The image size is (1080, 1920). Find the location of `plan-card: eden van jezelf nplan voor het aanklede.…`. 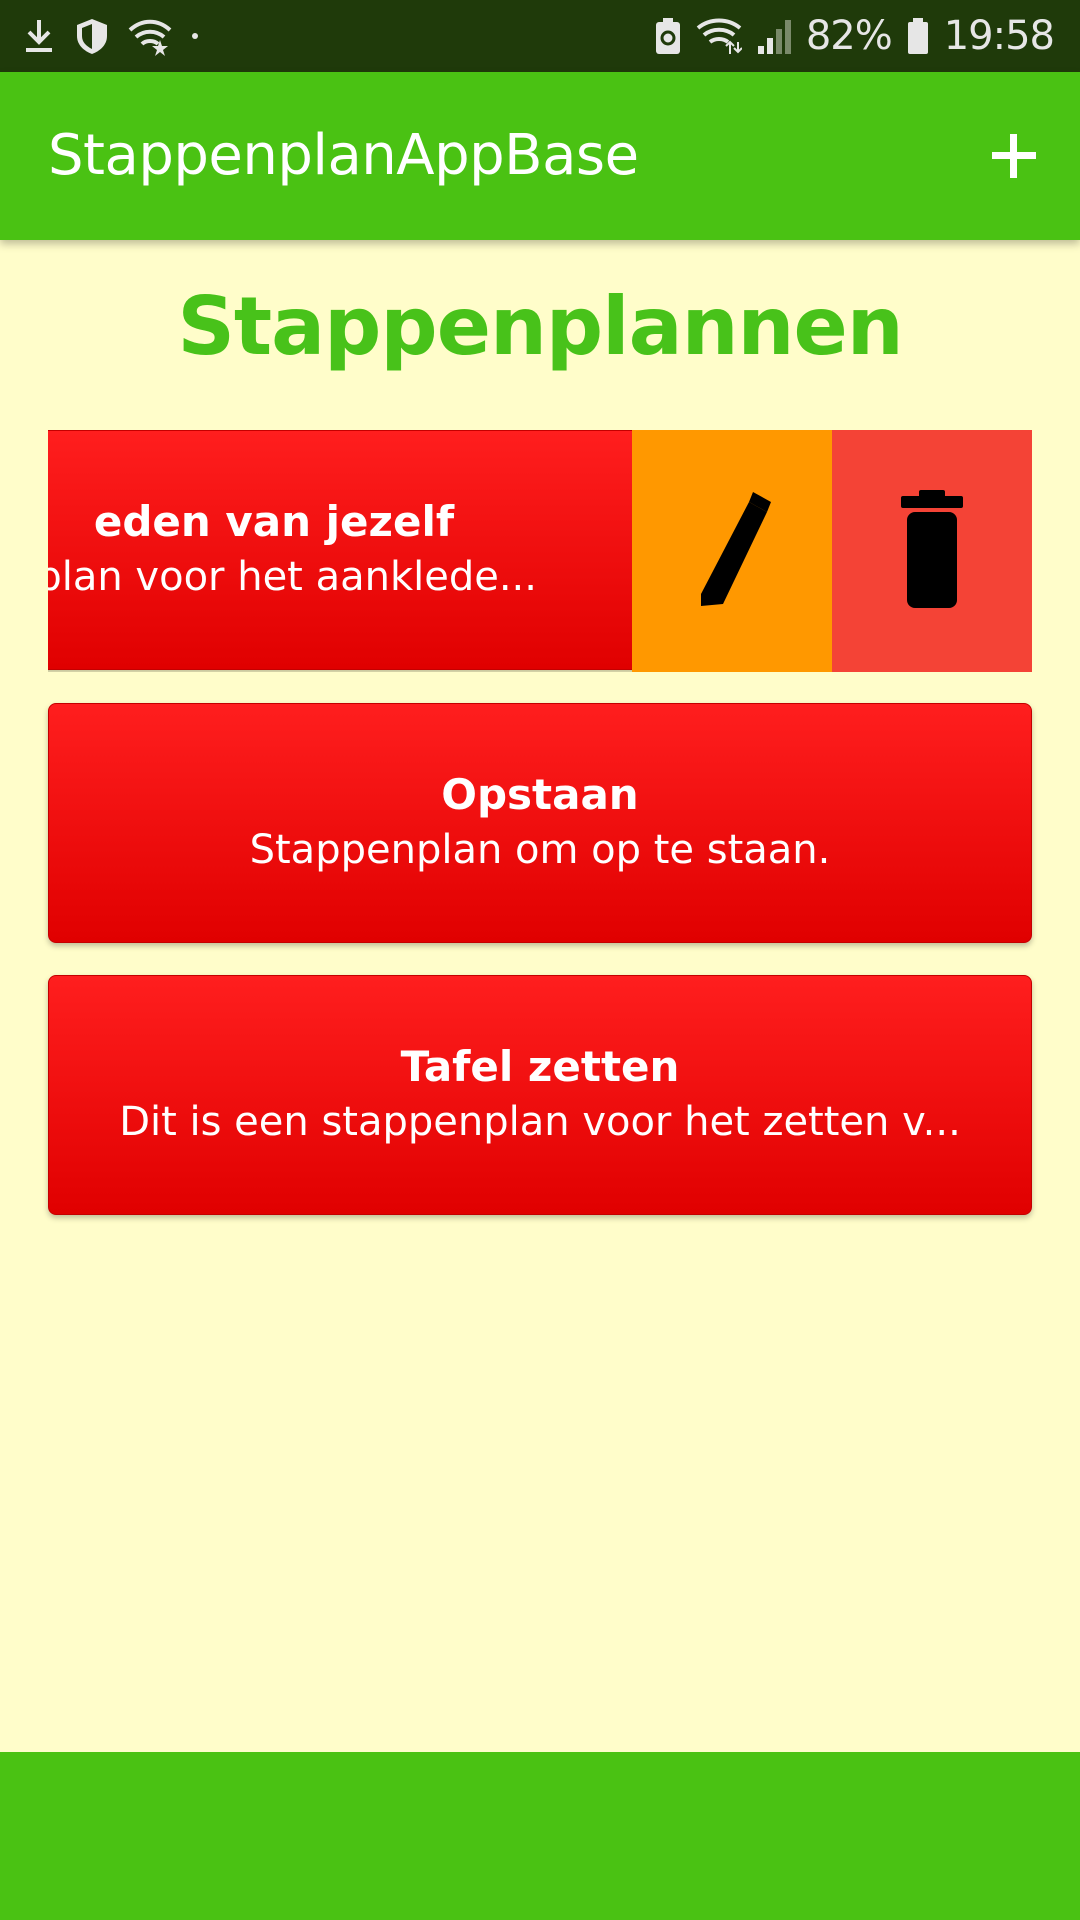

plan-card: eden van jezelf nplan voor het aanklede.… is located at coordinates (364, 550).